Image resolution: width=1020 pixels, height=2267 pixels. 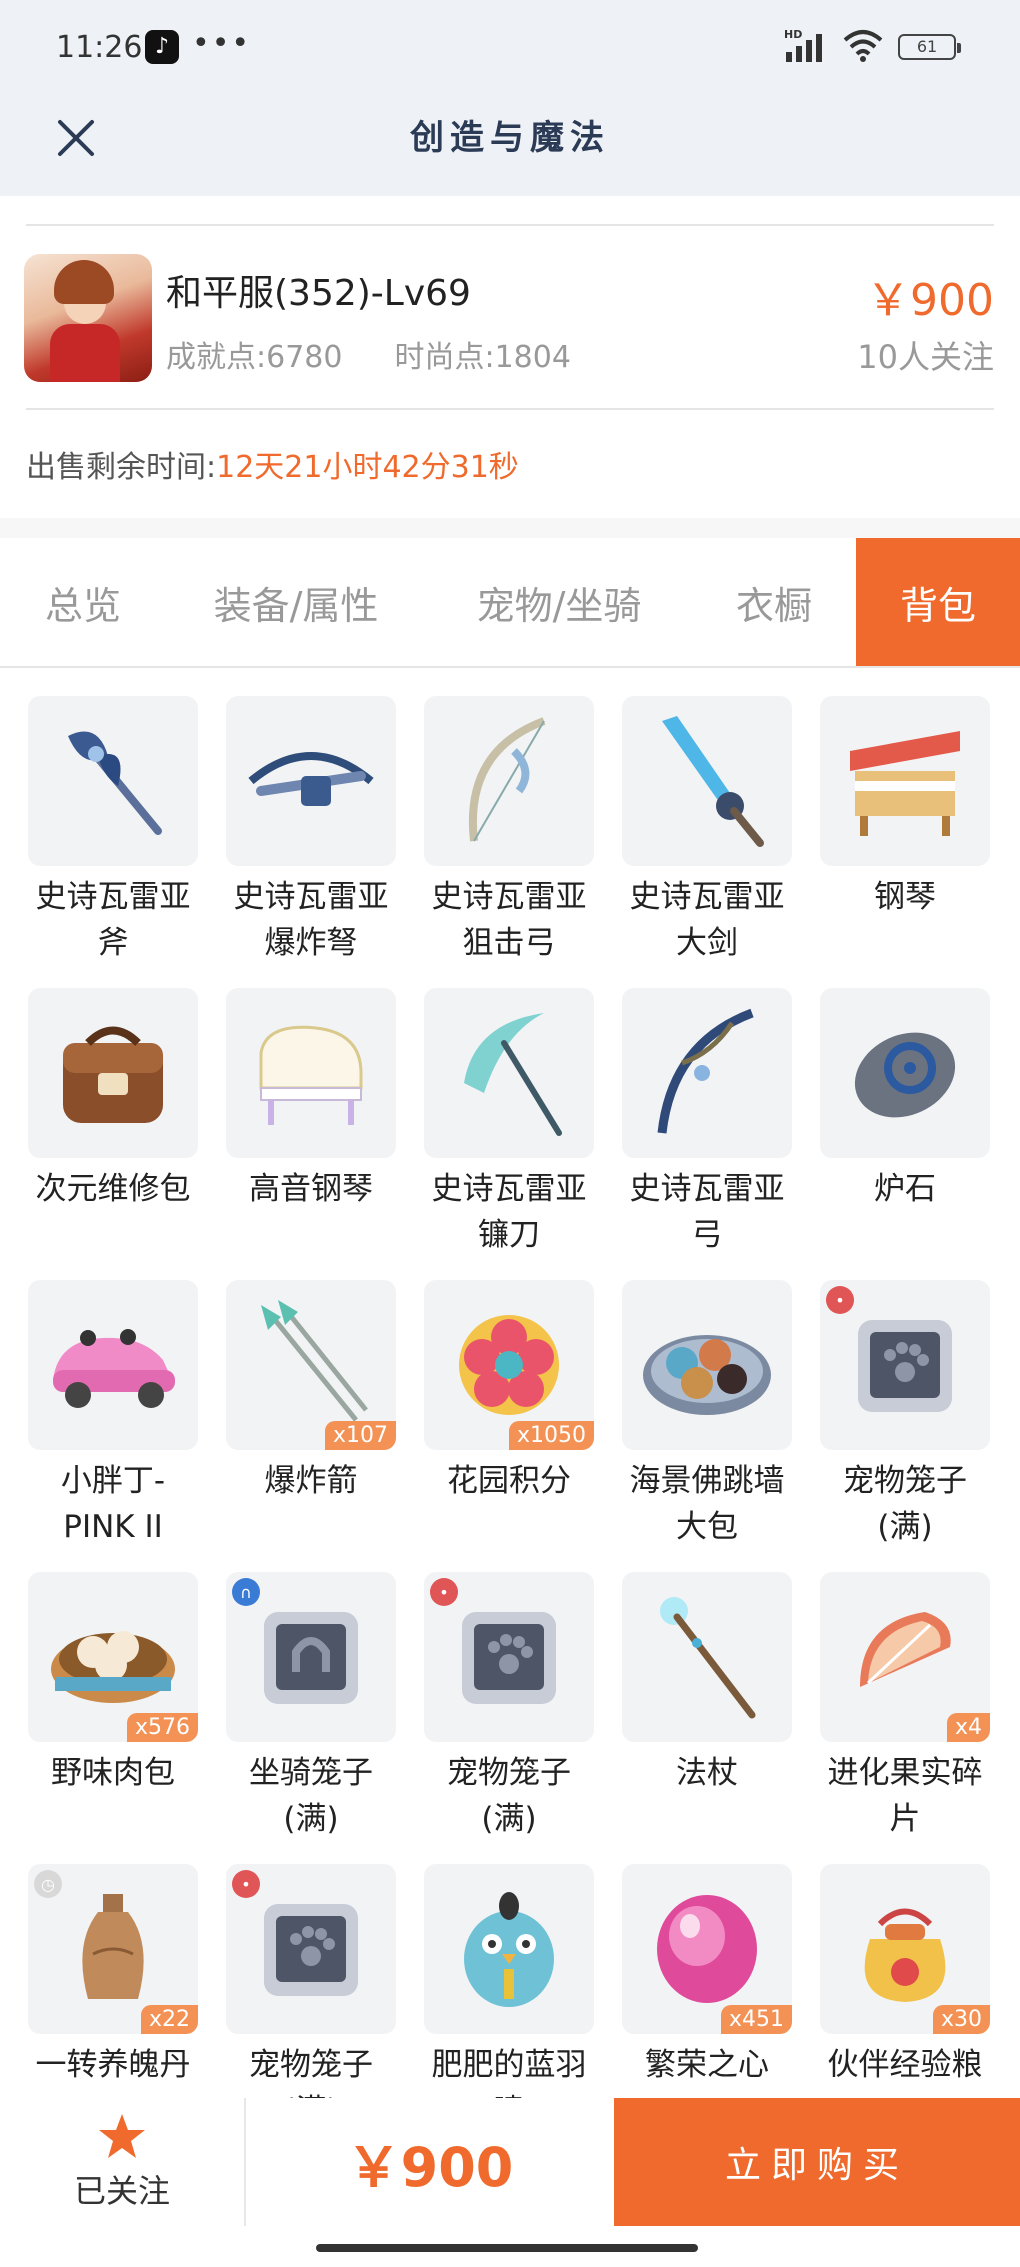 I want to click on axe-icon, so click(x=113, y=781).